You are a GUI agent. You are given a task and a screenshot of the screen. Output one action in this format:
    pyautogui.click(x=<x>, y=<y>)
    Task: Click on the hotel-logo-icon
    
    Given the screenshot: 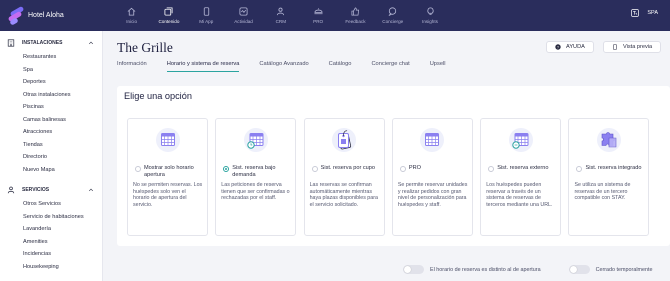 What is the action you would take?
    pyautogui.click(x=16, y=15)
    